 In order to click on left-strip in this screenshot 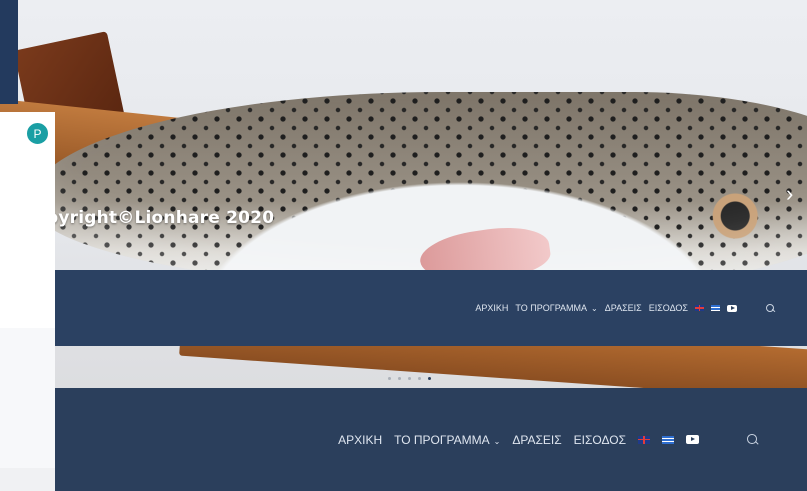, I will do `click(9, 52)`.